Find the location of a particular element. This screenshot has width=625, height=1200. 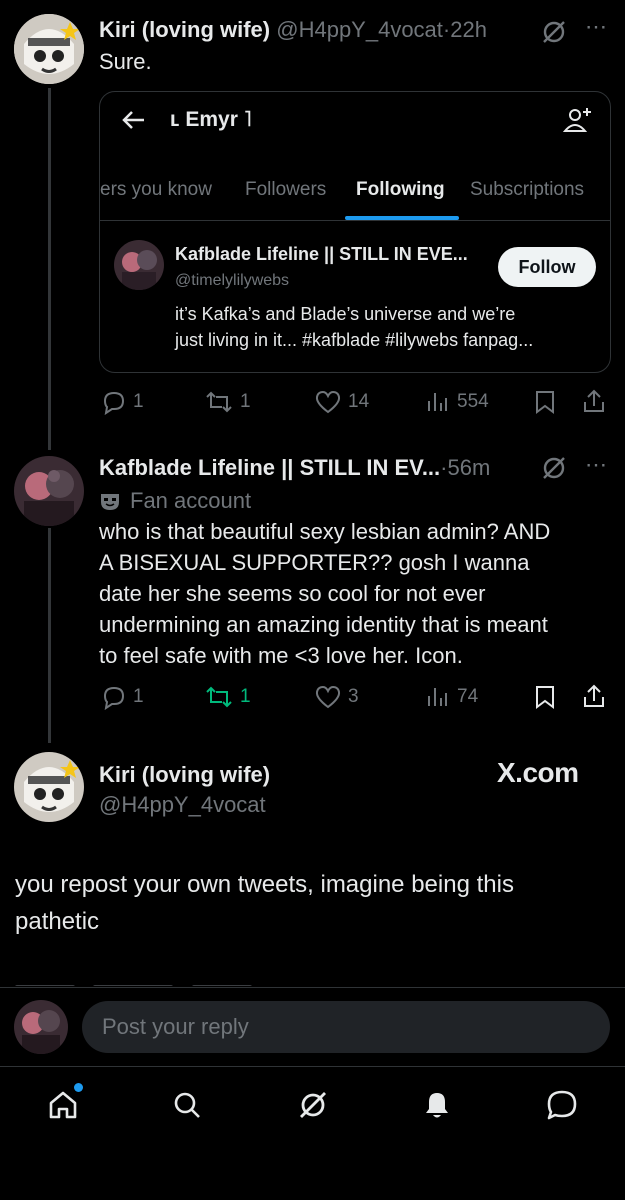

account-label: Fan account is located at coordinates (191, 500).